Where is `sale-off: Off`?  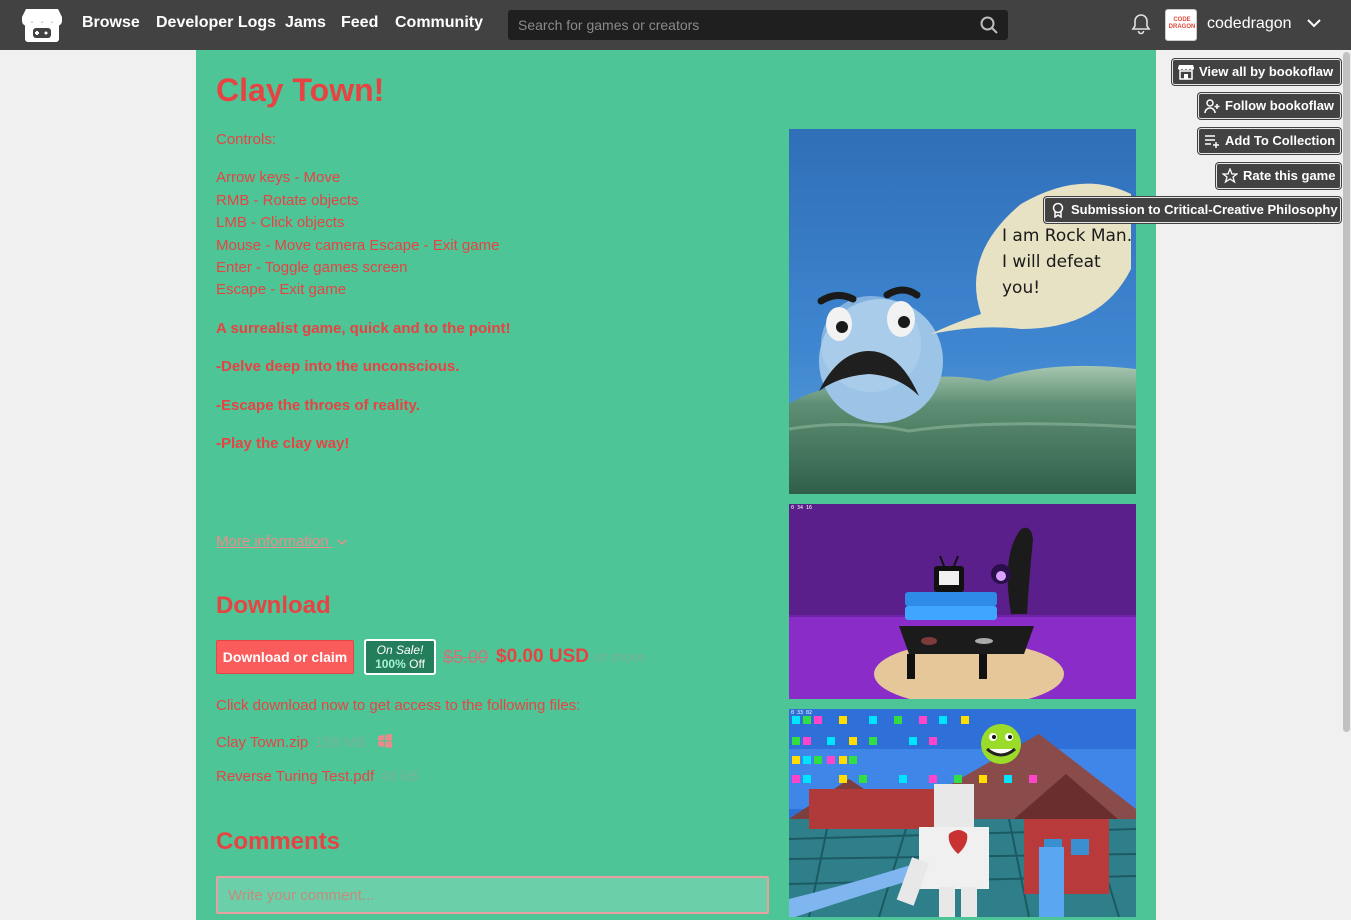
sale-off: Off is located at coordinates (417, 664).